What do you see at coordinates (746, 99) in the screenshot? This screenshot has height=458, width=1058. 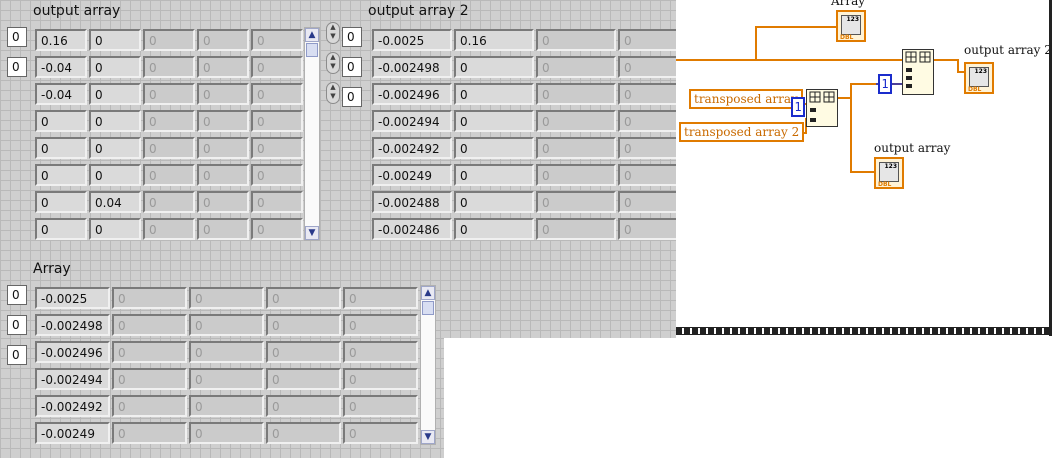 I see `transposed-array-control: transposed array` at bounding box center [746, 99].